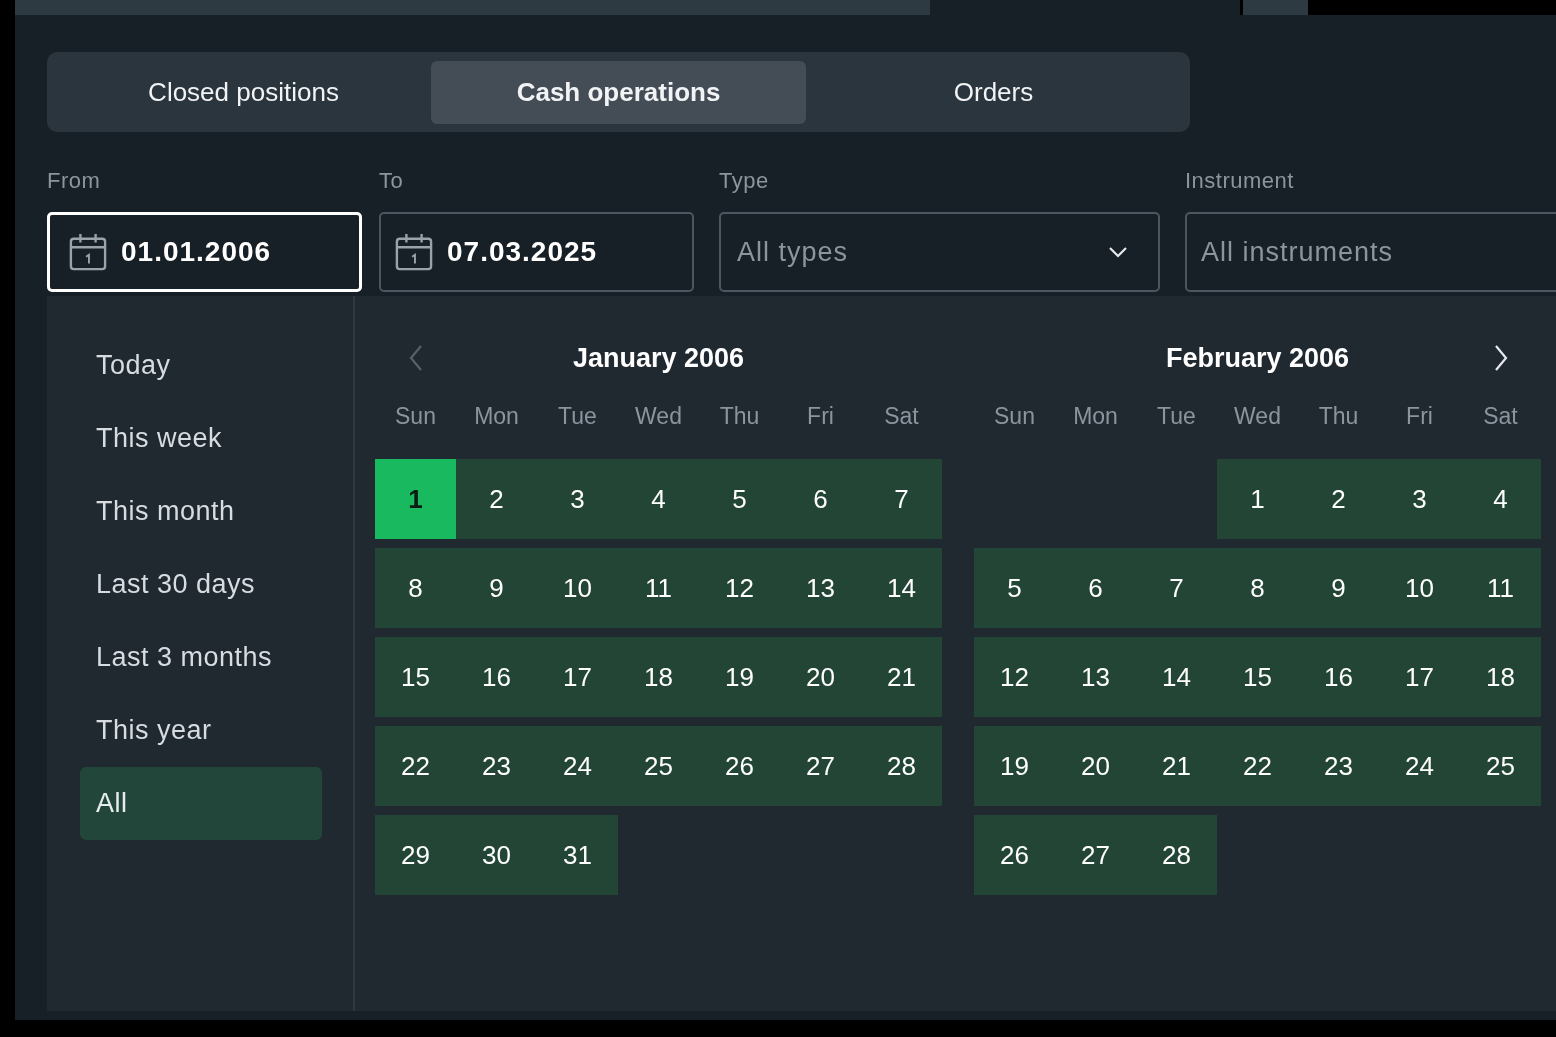 This screenshot has width=1556, height=1037. I want to click on preset-item: Today, so click(201, 365).